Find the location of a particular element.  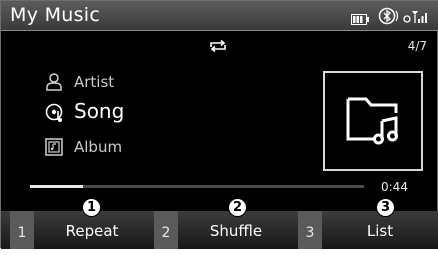

softkey-number: 2 is located at coordinates (166, 230).